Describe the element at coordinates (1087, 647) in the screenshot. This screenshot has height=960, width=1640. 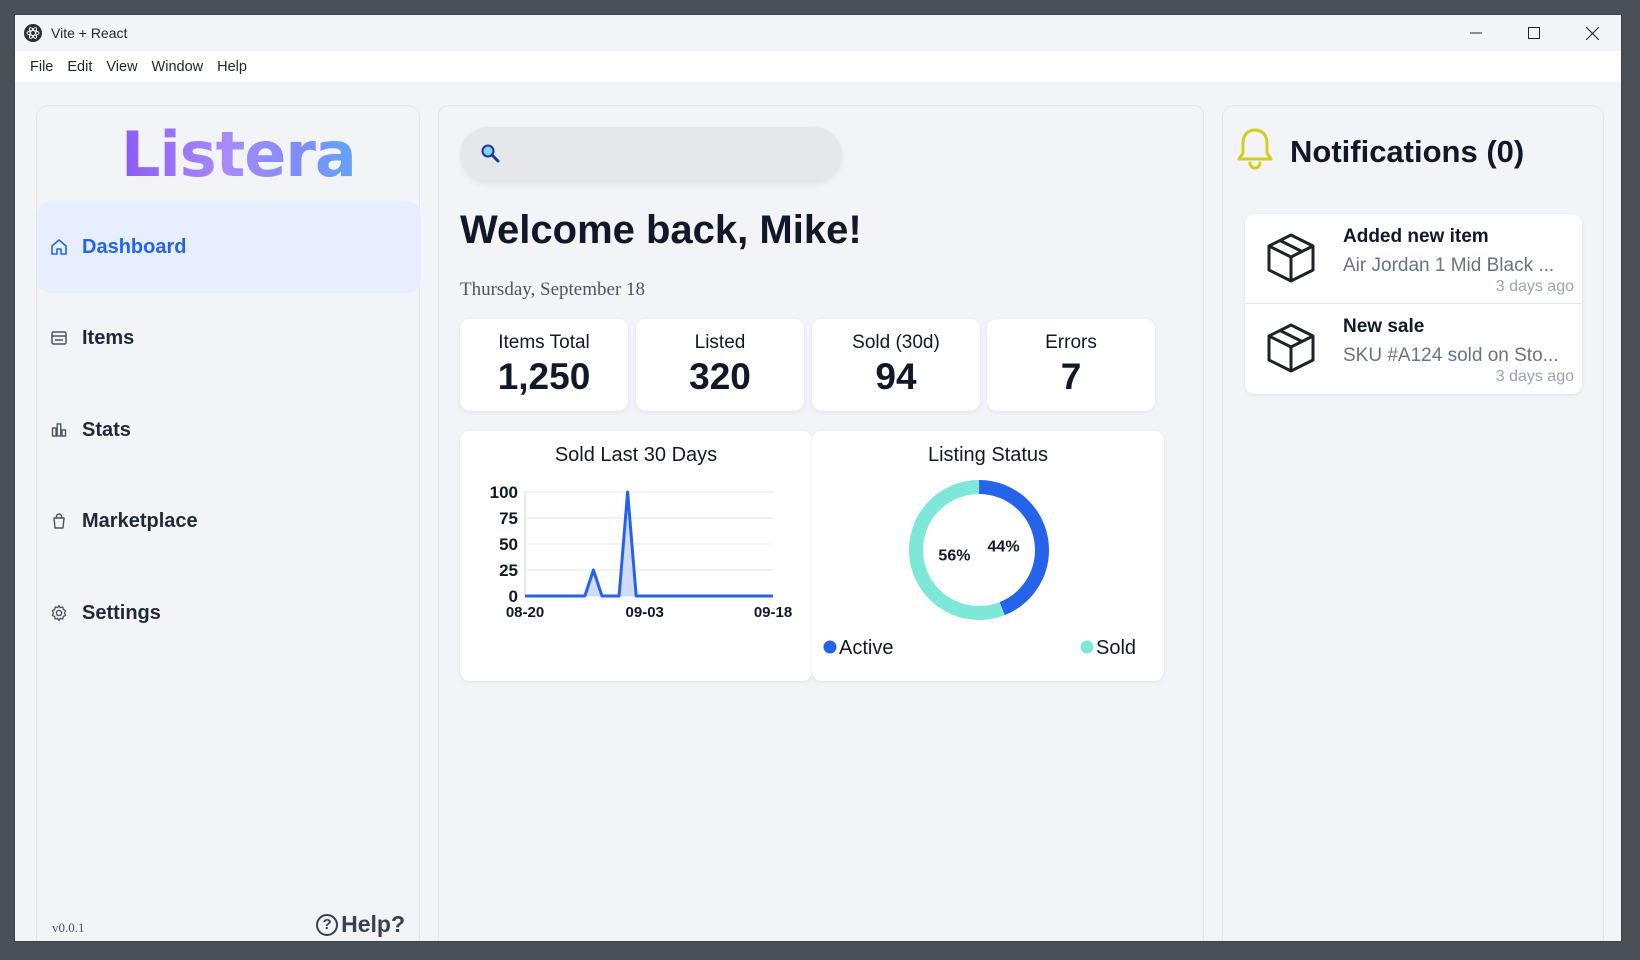
I see `legend-swatch-sold` at that location.